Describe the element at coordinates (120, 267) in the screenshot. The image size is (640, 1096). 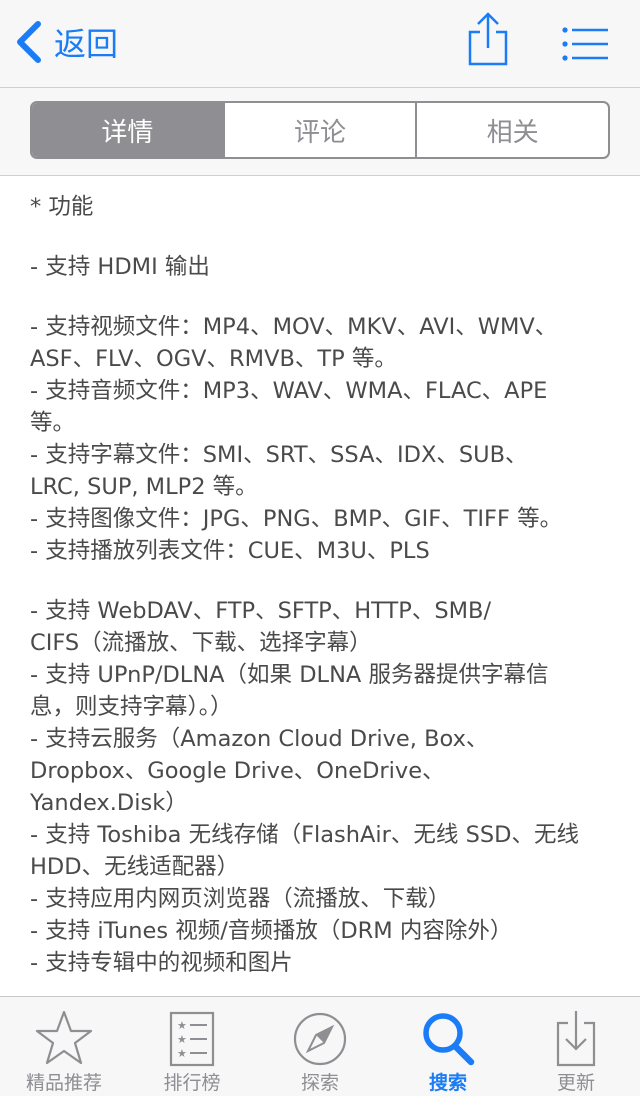
I see `description-line: - 支持 HDMI 输出` at that location.